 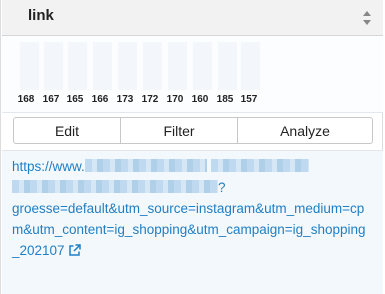 What do you see at coordinates (179, 130) in the screenshot?
I see `filter-button: Filter` at bounding box center [179, 130].